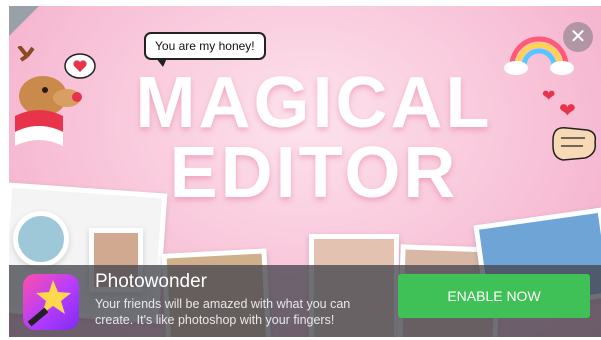 The width and height of the screenshot is (601, 340). Describe the element at coordinates (314, 173) in the screenshot. I see `headline-line-2: EDITOR` at that location.